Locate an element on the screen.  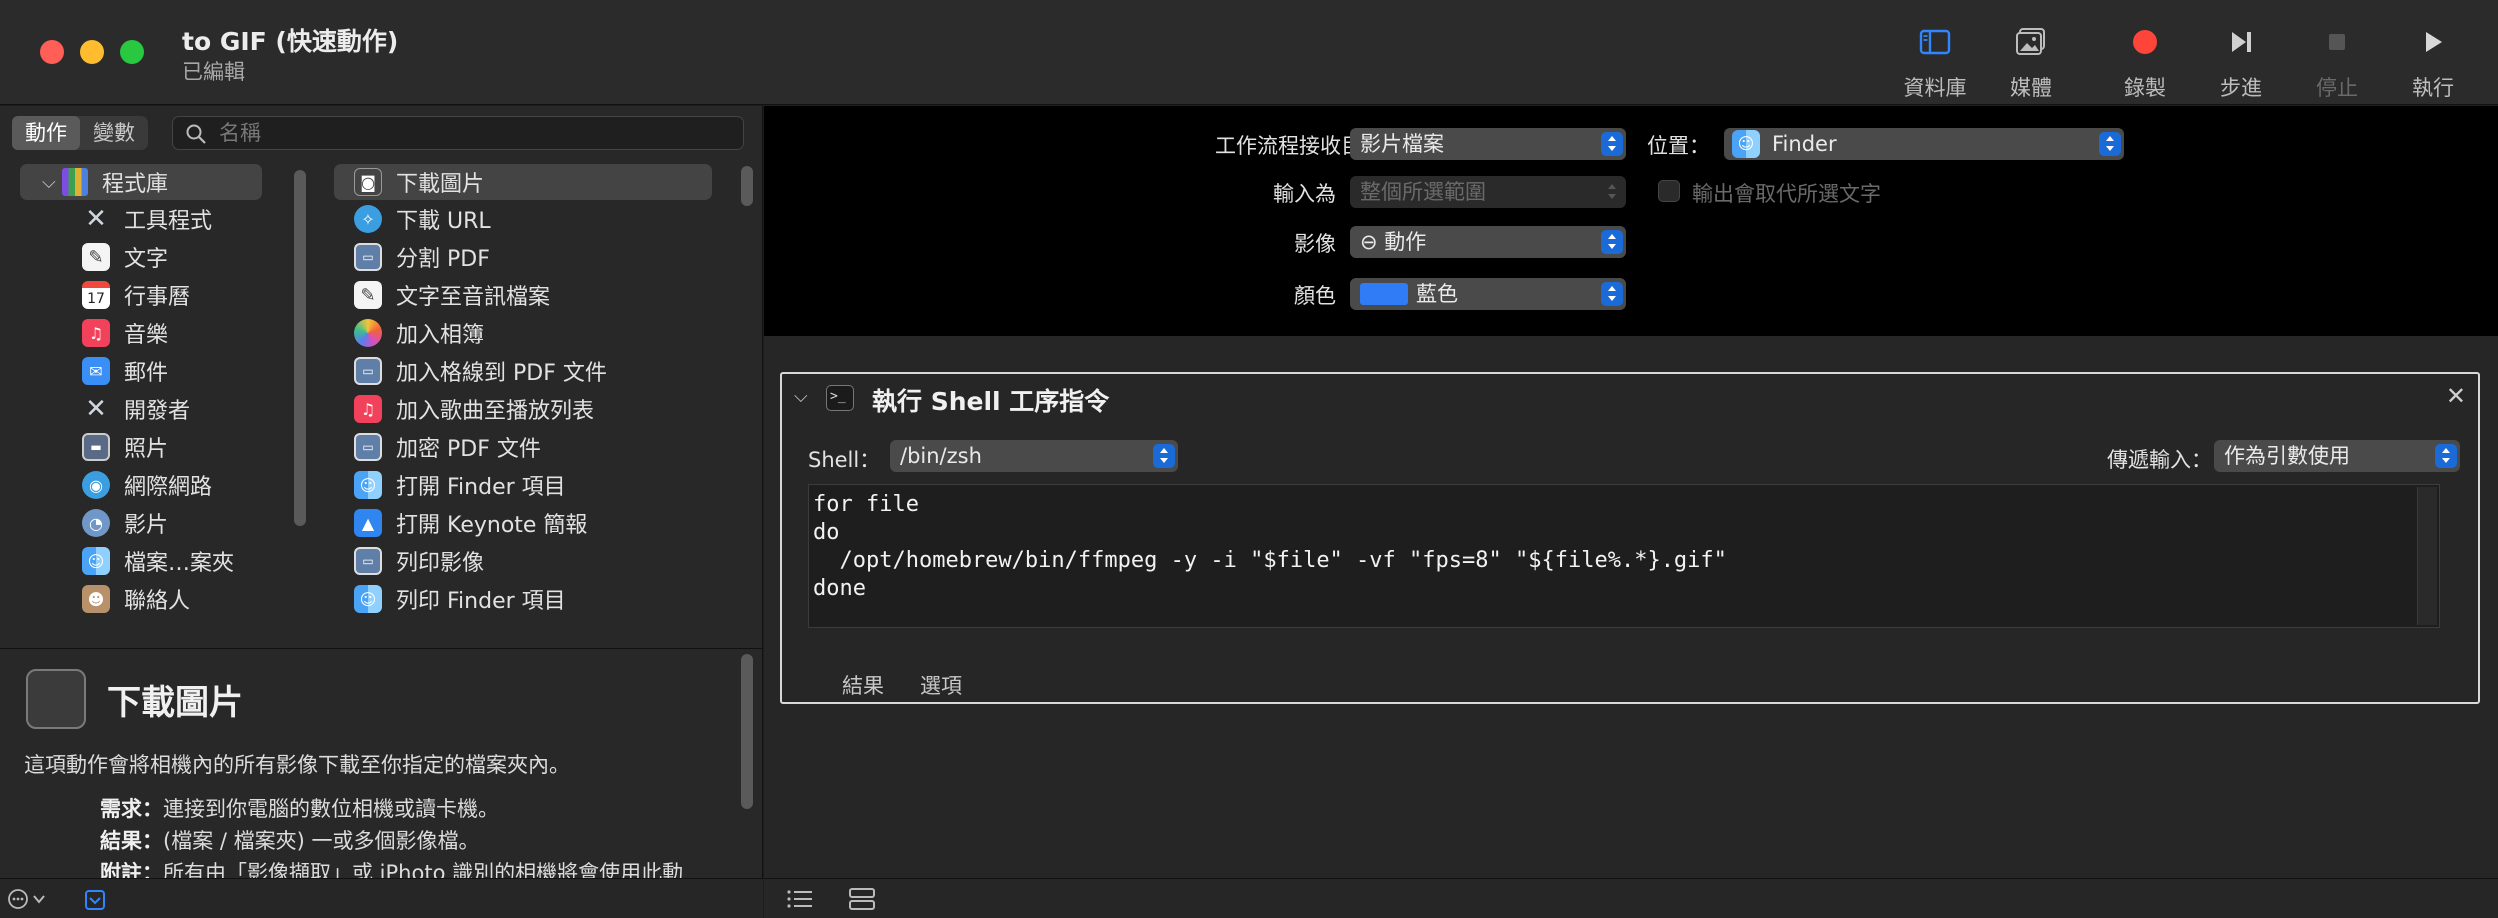
tab-actions: 動作 is located at coordinates (46, 133).